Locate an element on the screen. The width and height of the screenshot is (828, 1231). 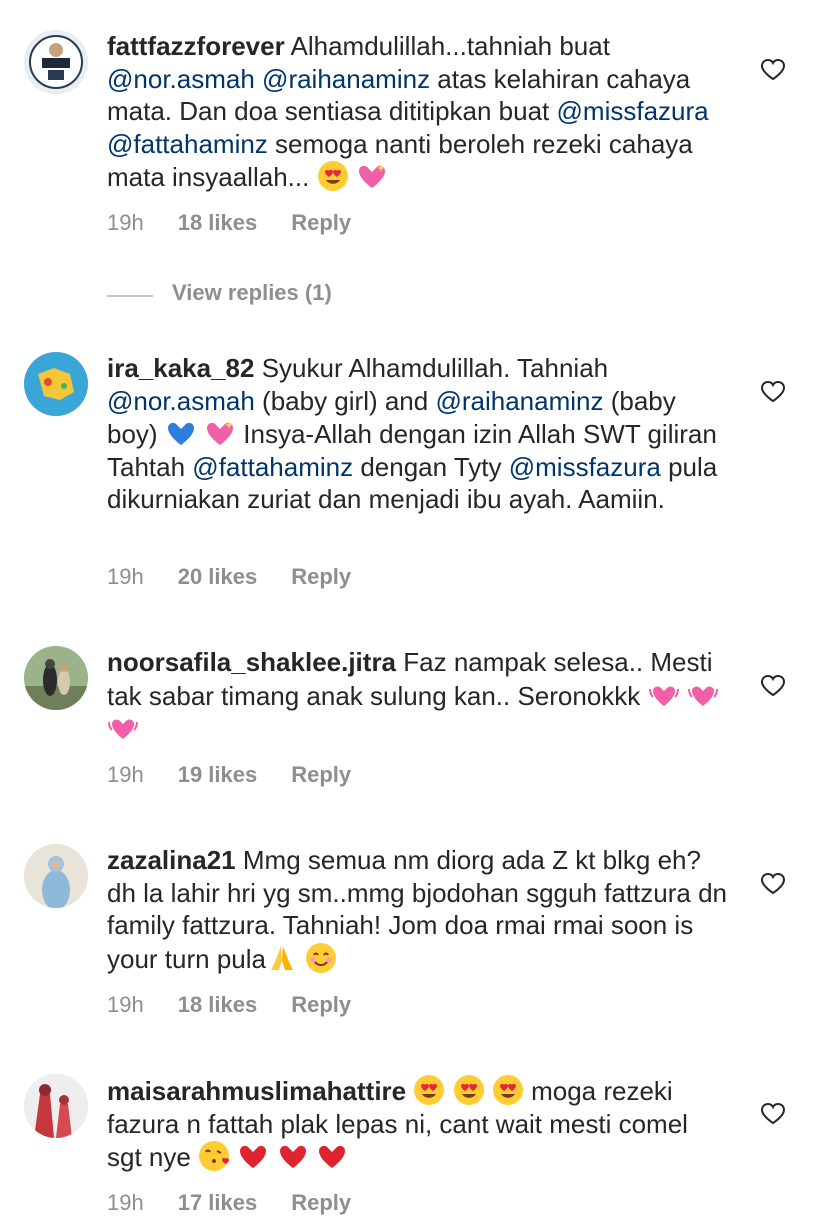
comment-meta: 19h 19 likes Reply is located at coordinates (229, 775).